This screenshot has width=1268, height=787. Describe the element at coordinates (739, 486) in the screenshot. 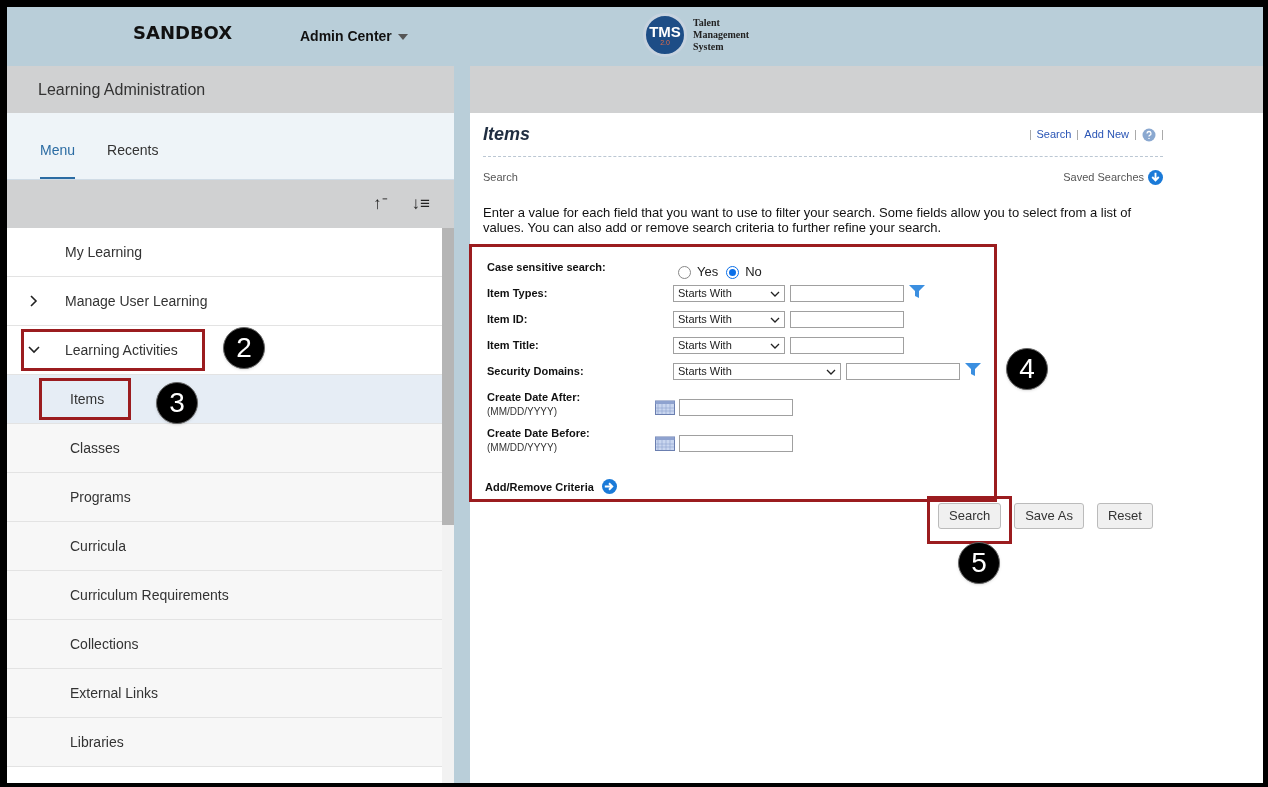

I see `add-remove-criteria-link: Add/Remove Criteria` at that location.